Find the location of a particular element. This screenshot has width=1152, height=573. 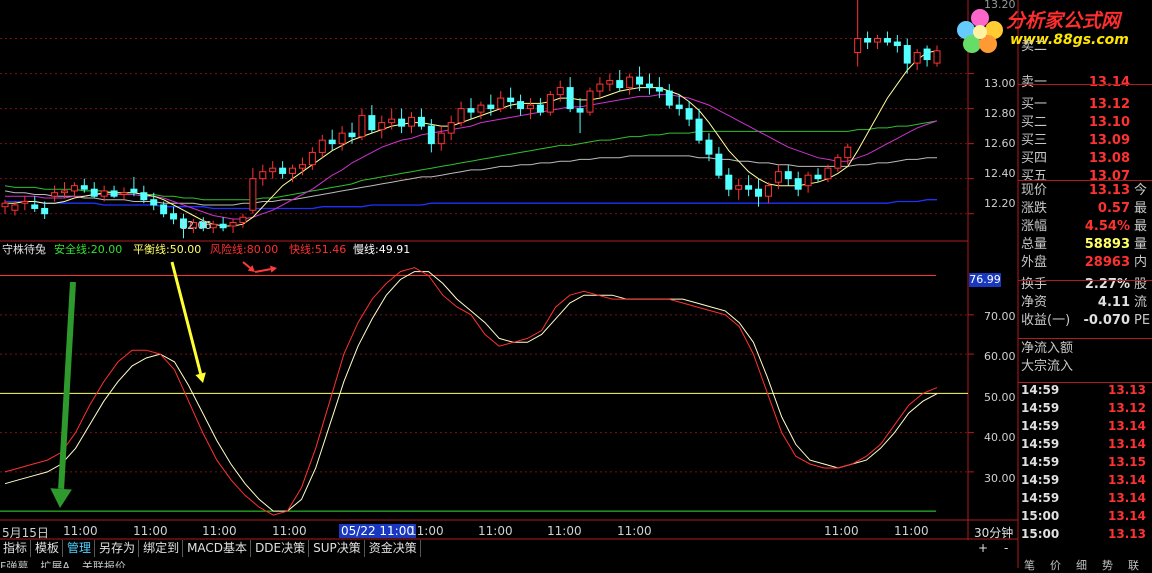

stat-row-k: 外盘 is located at coordinates (1034, 262).